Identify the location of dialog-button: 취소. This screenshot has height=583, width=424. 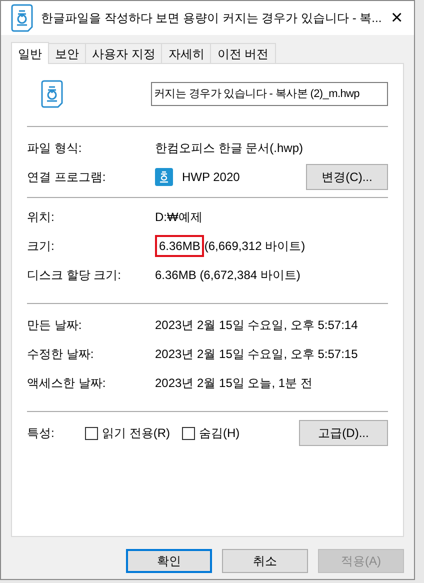
(265, 561).